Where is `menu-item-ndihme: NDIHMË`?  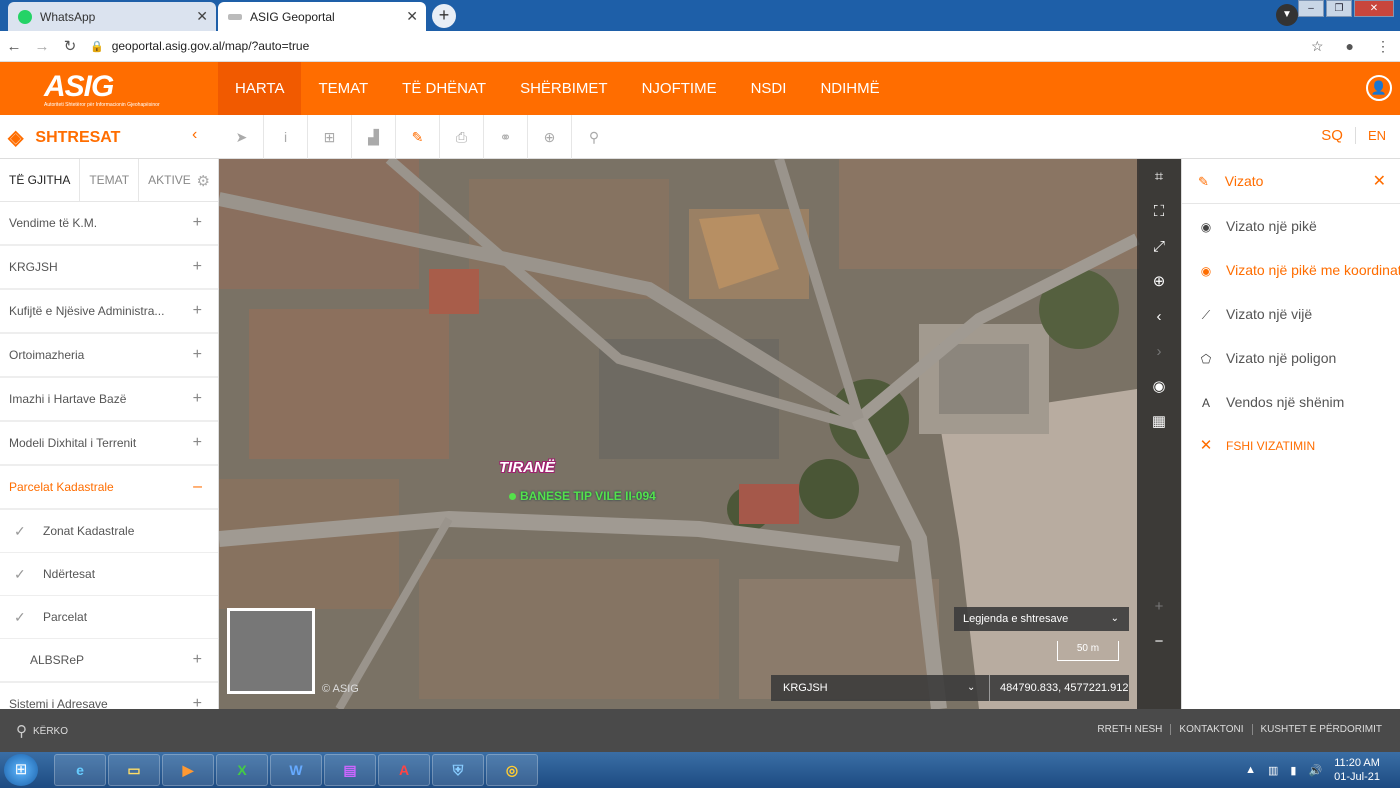
menu-item-ndihme: NDIHMË is located at coordinates (849, 88).